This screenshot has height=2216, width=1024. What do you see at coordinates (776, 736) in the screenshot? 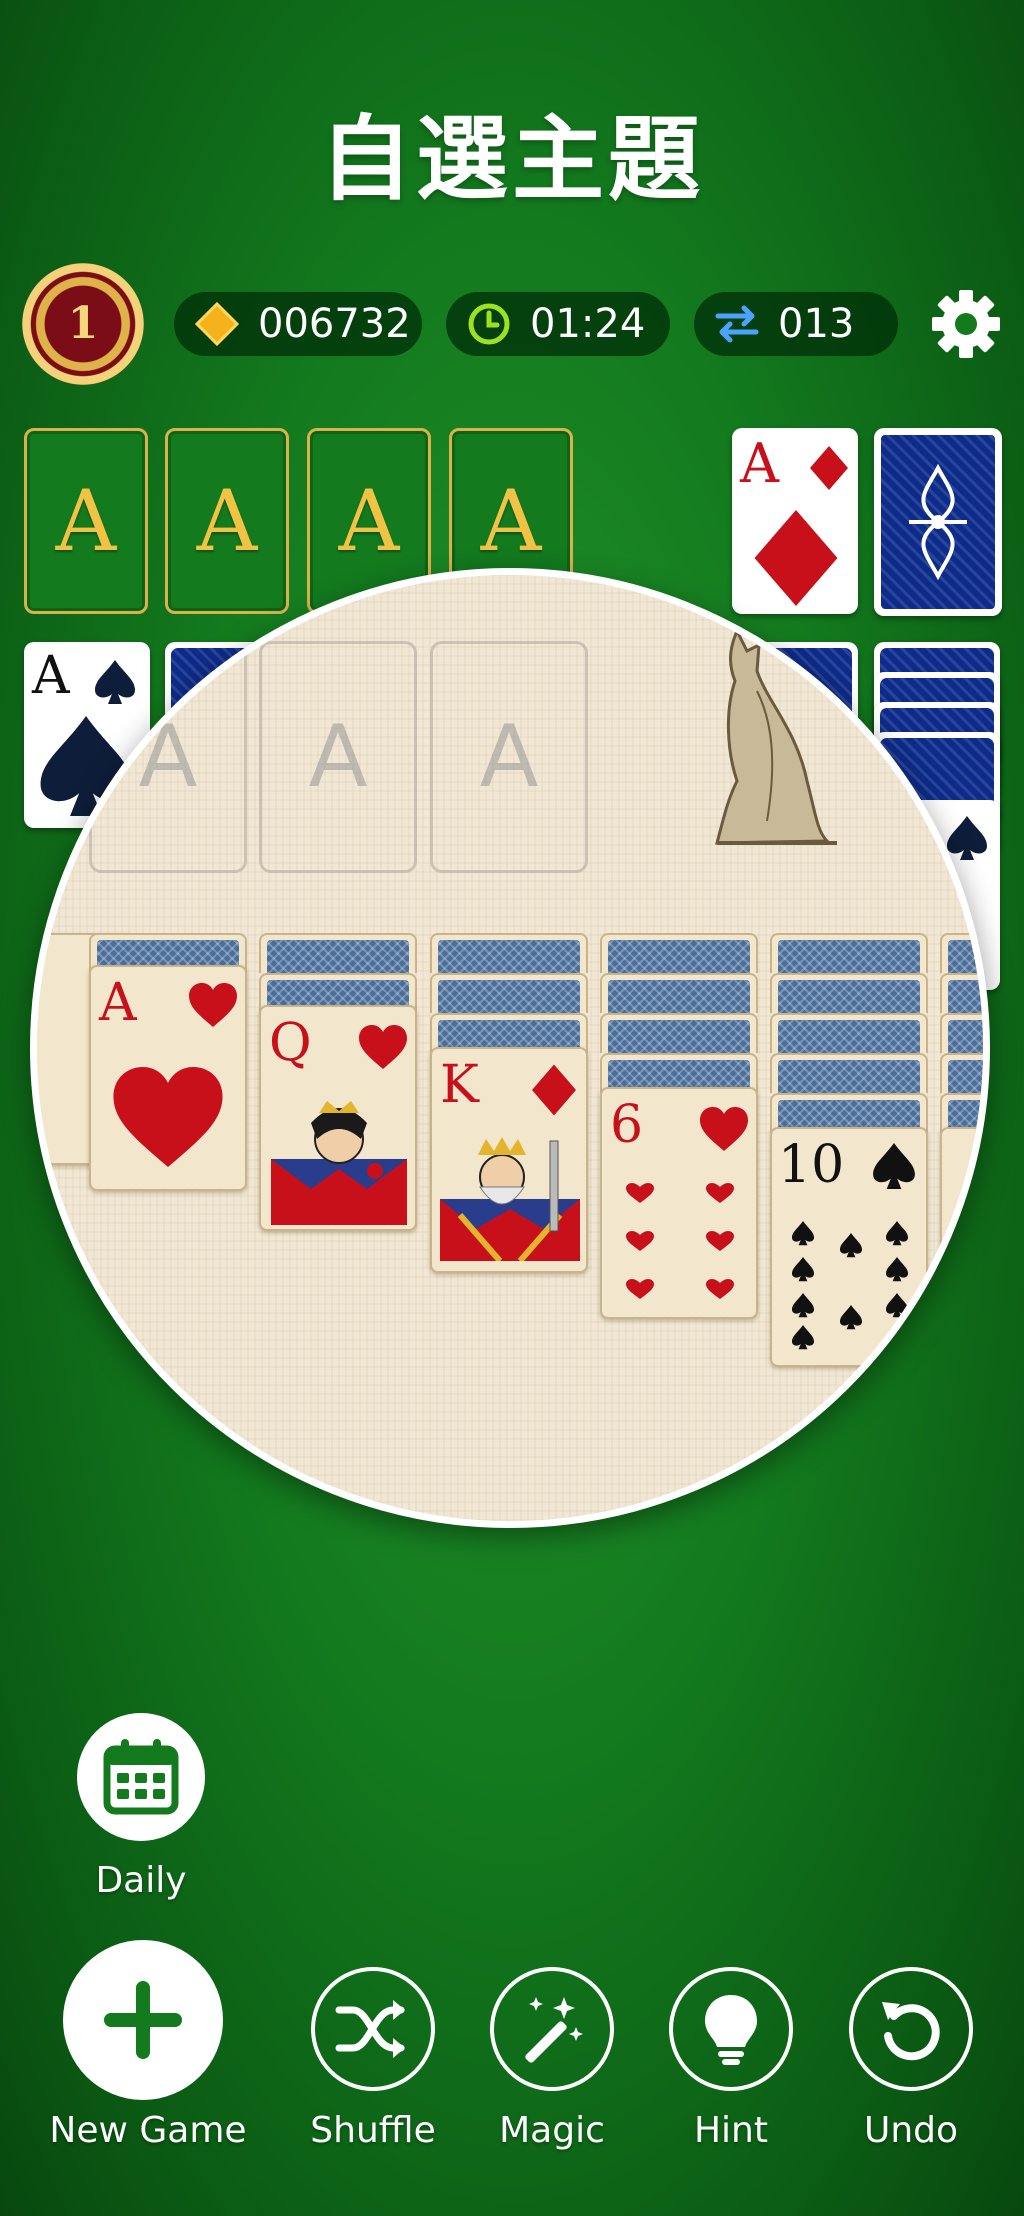
I see `cat-statue-illustration` at bounding box center [776, 736].